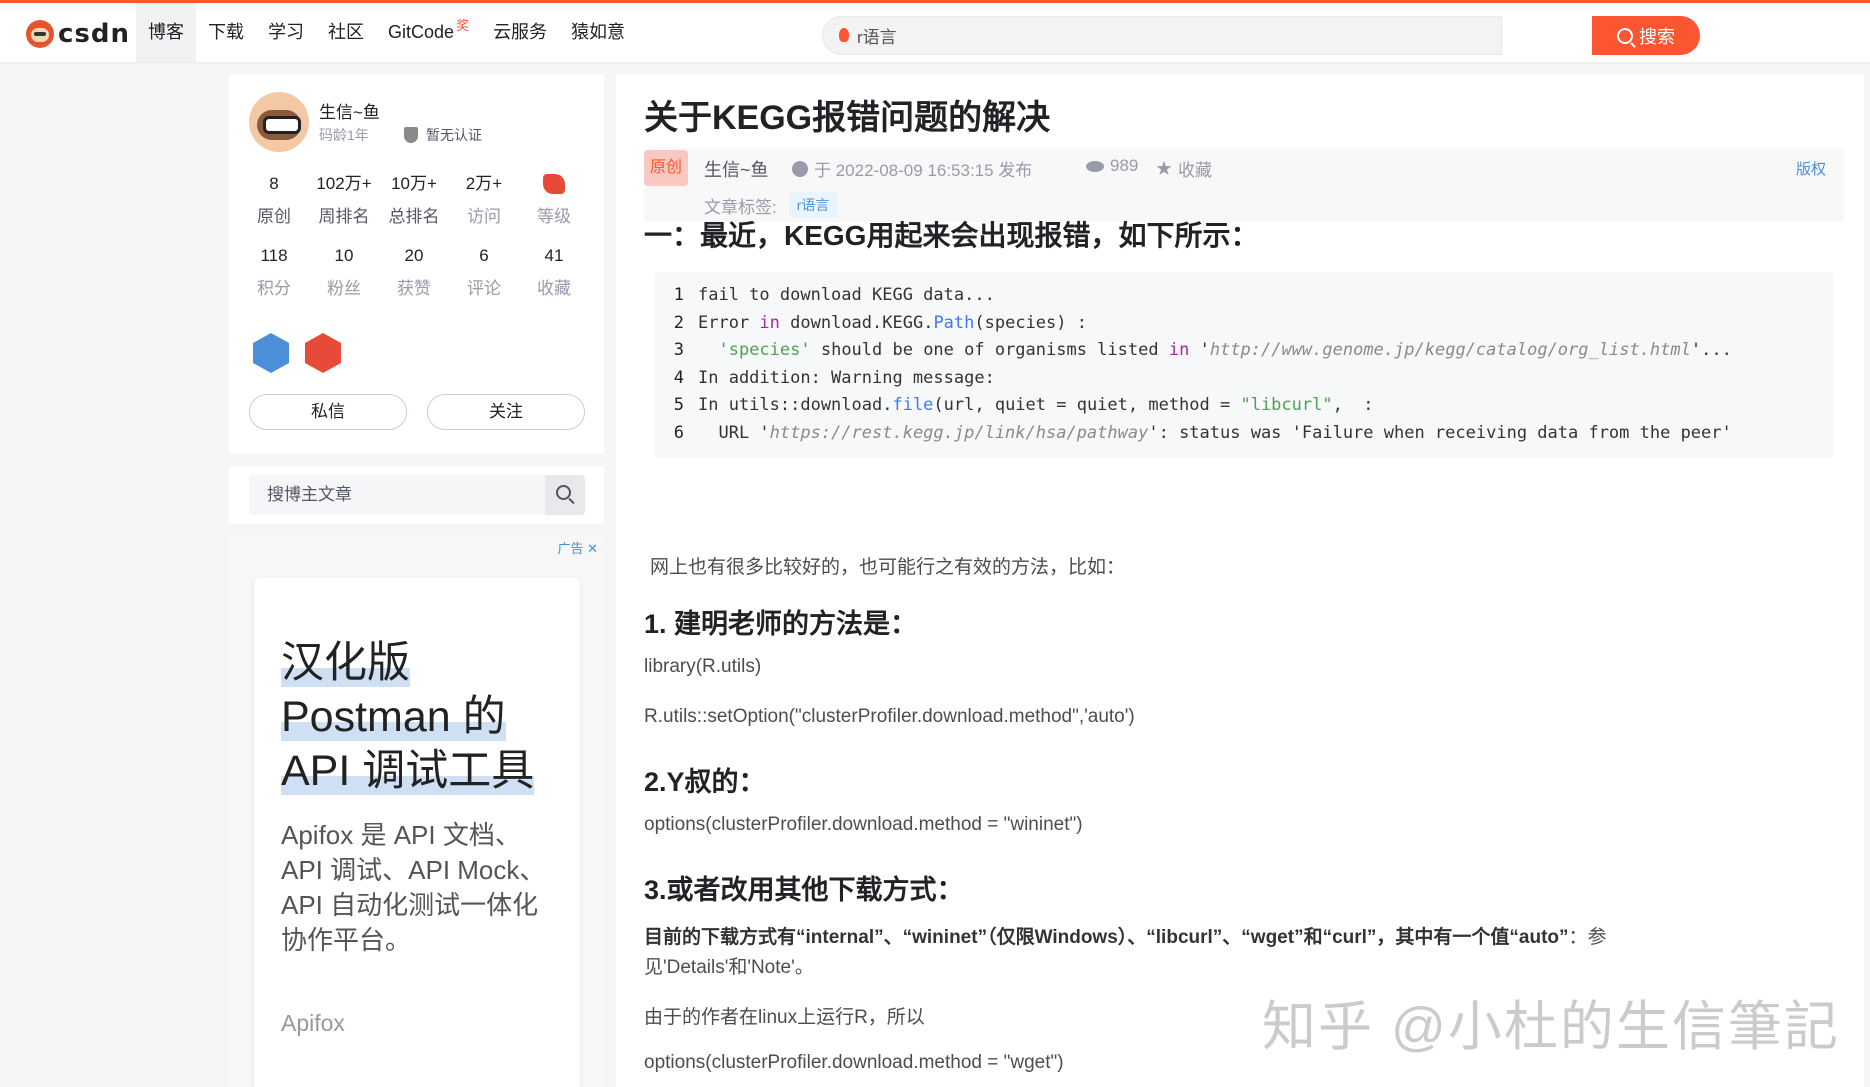 This screenshot has width=1870, height=1087. What do you see at coordinates (313, 1023) in the screenshot?
I see `ad-brand: Apifox` at bounding box center [313, 1023].